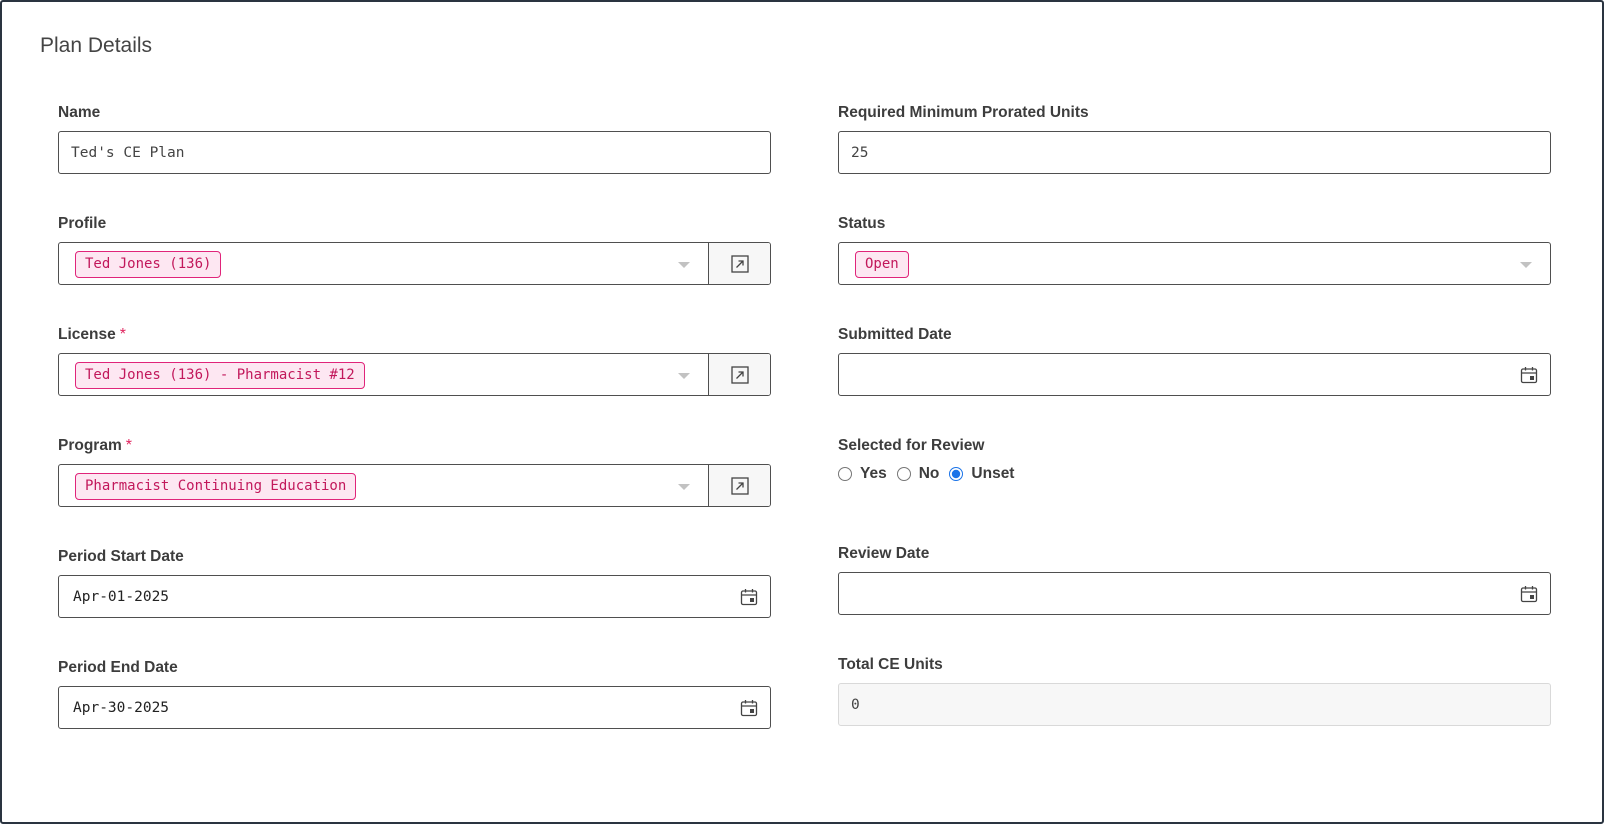 The image size is (1604, 824). I want to click on review-radio-no, so click(903, 474).